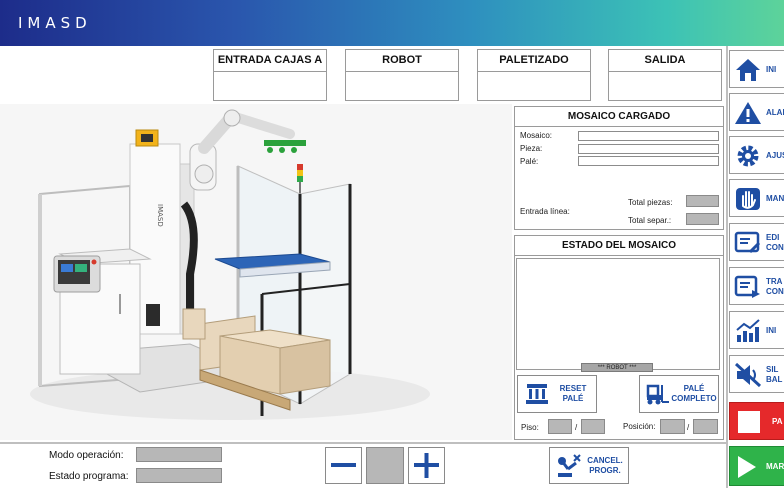  Describe the element at coordinates (618, 314) in the screenshot. I see `mosaic-canvas` at that location.